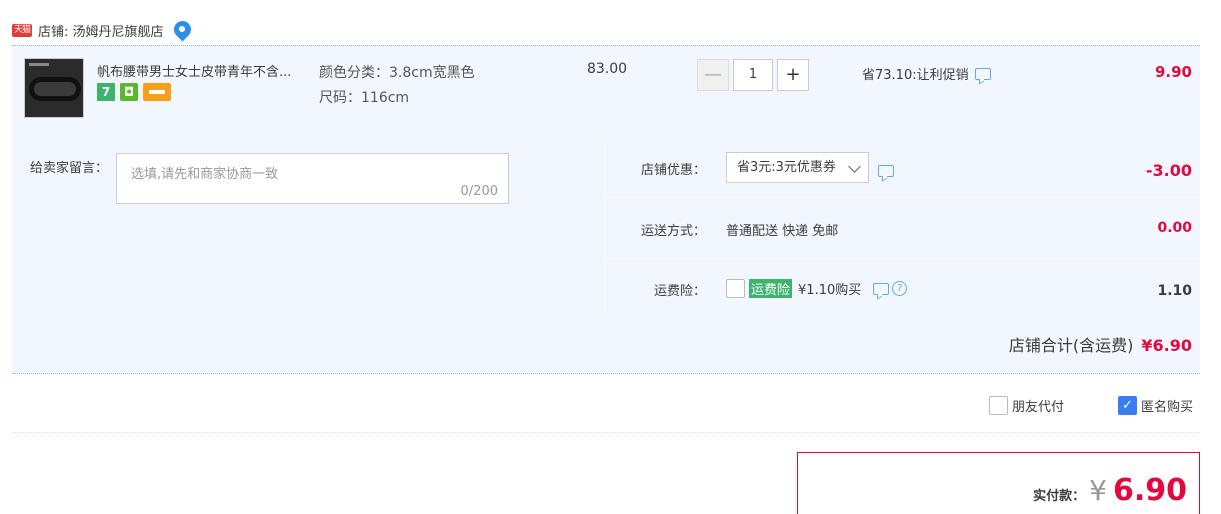 The image size is (1221, 514). Describe the element at coordinates (205, 174) in the screenshot. I see `message-placeholder: 选填,请先和商家协商一致` at that location.